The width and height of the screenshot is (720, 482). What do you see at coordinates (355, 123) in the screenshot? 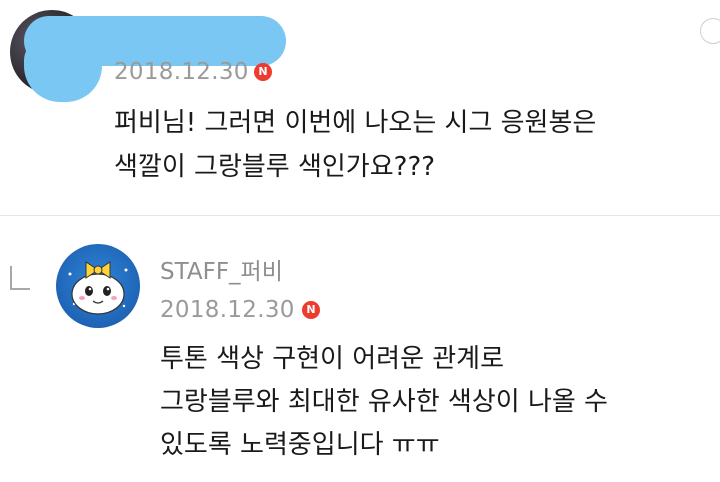
I see `comment-text-line: 퍼비님! 그러면 이번에 나오는 시그 응원봉은` at bounding box center [355, 123].